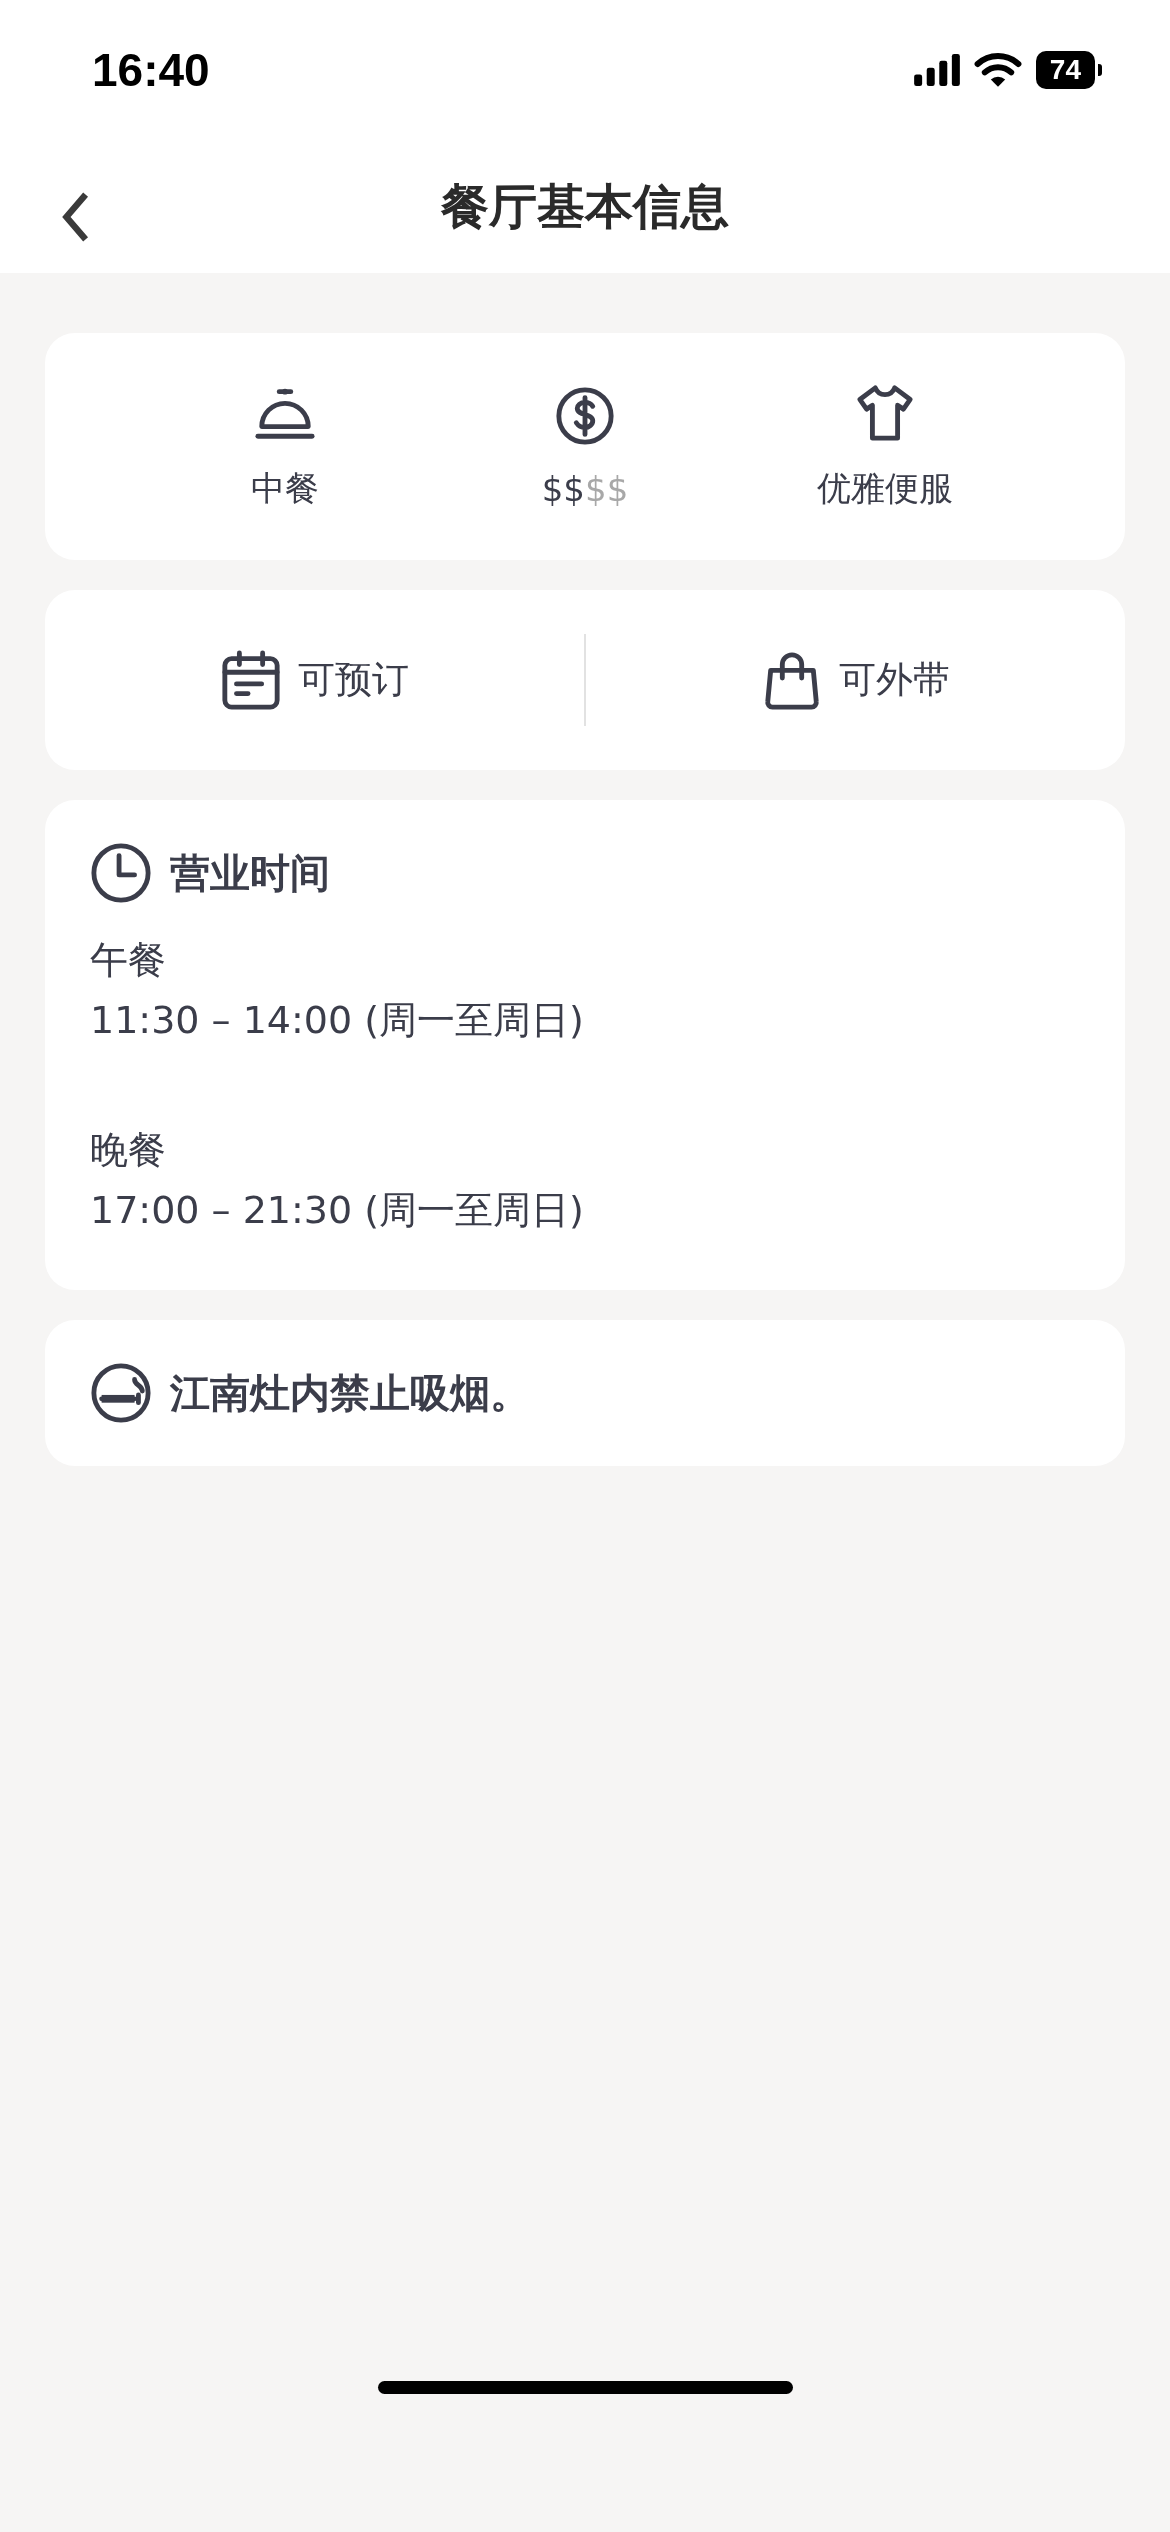  Describe the element at coordinates (885, 488) in the screenshot. I see `dress-code-label: 优雅便服` at that location.